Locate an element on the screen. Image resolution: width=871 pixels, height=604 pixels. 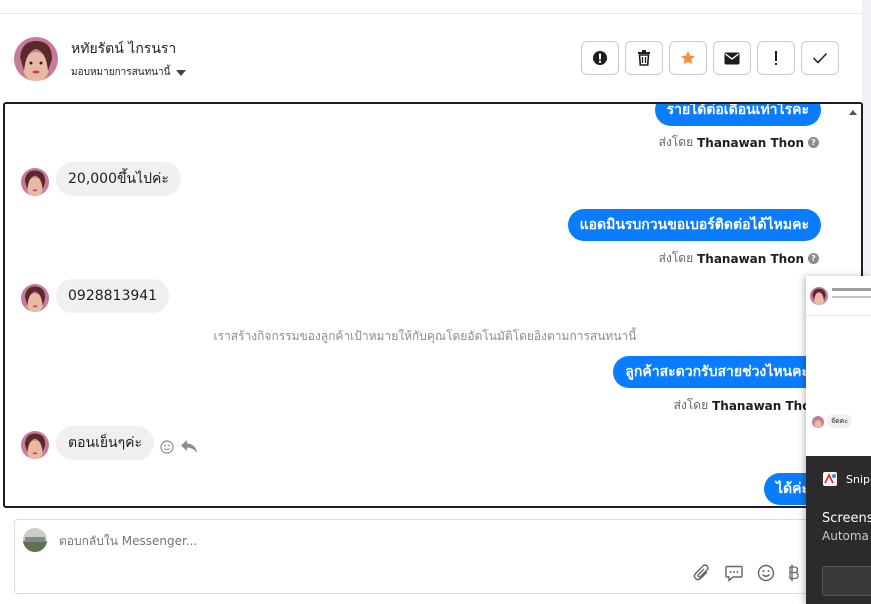
mark-unread-button is located at coordinates (732, 58).